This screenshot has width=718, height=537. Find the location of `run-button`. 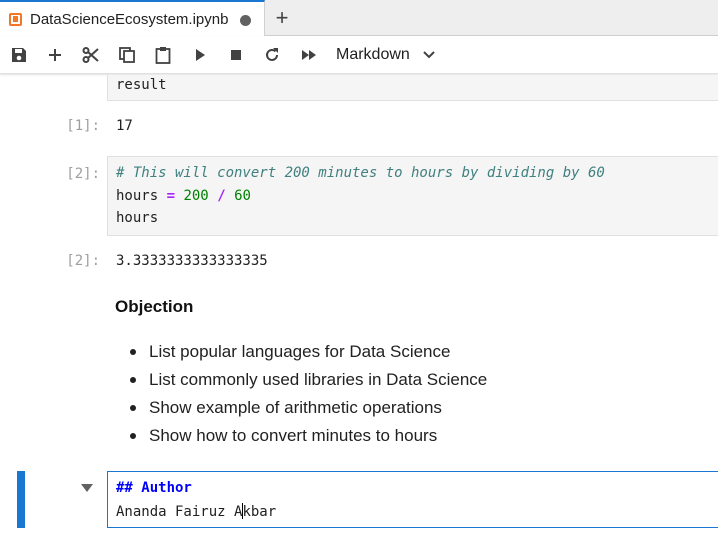

run-button is located at coordinates (200, 55).